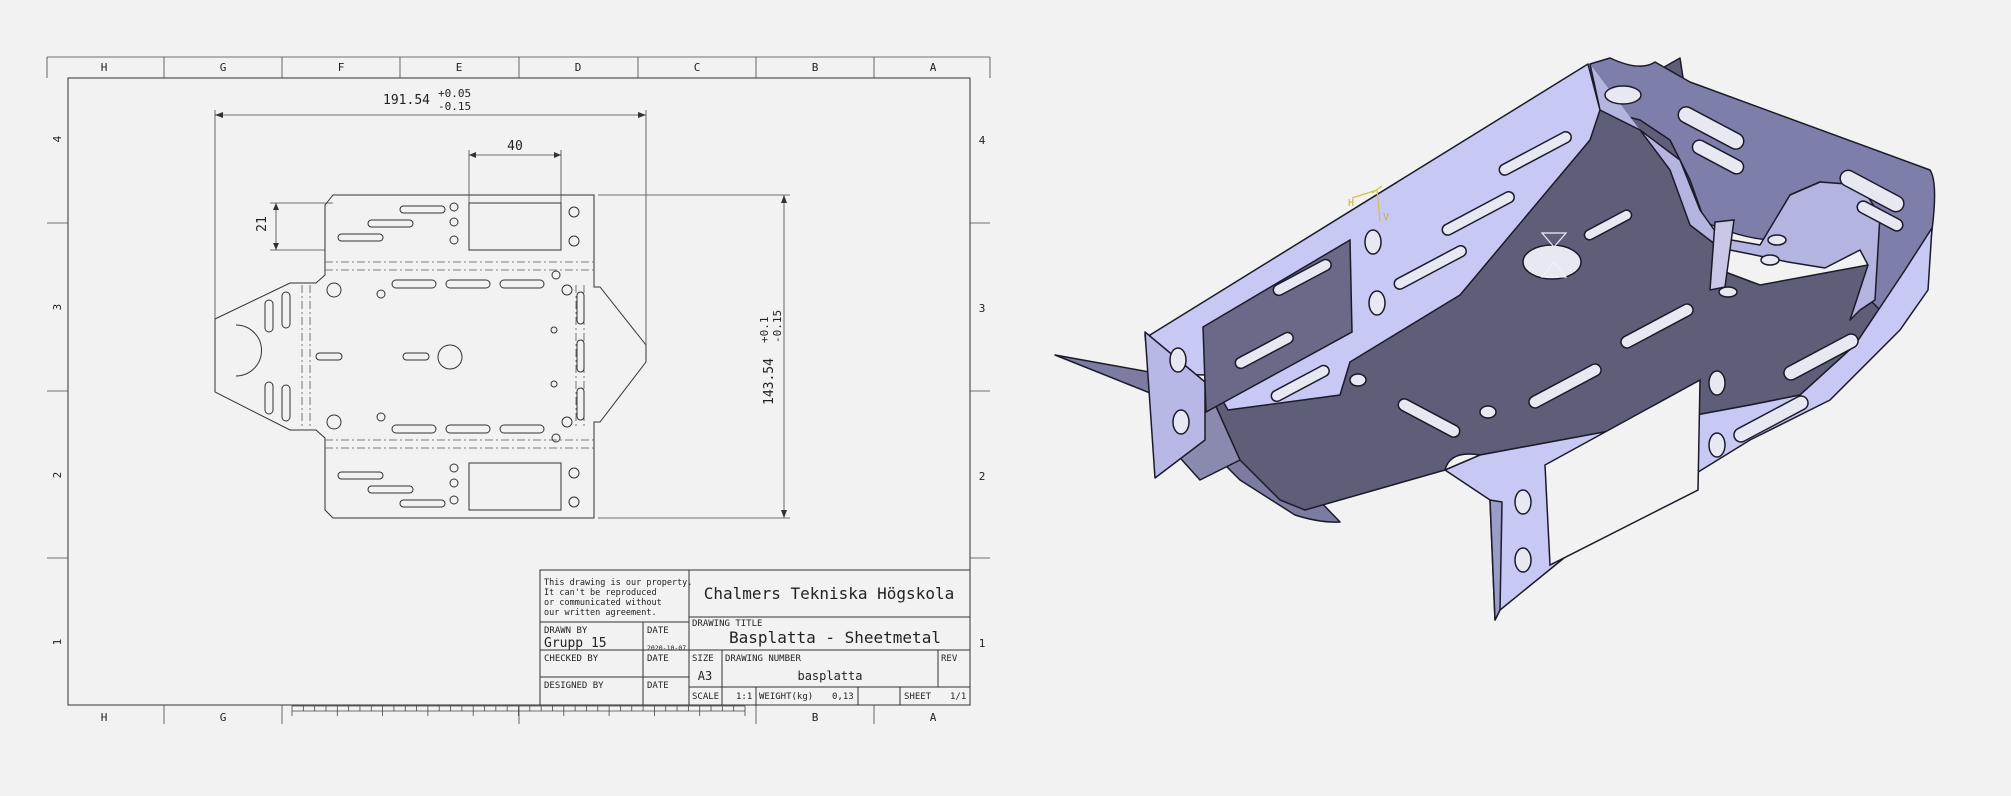 This screenshot has height=796, width=2011. Describe the element at coordinates (430, 356) in the screenshot. I see `flat-pattern-view` at that location.